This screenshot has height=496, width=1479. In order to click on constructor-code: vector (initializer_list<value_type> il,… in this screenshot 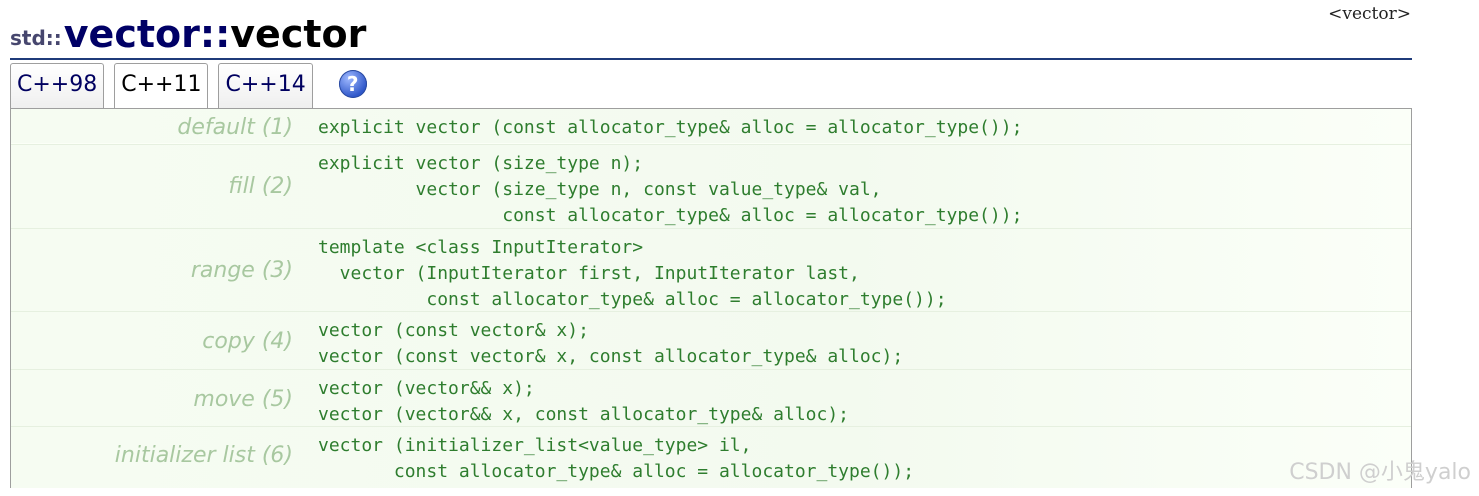, I will do `click(616, 458)`.